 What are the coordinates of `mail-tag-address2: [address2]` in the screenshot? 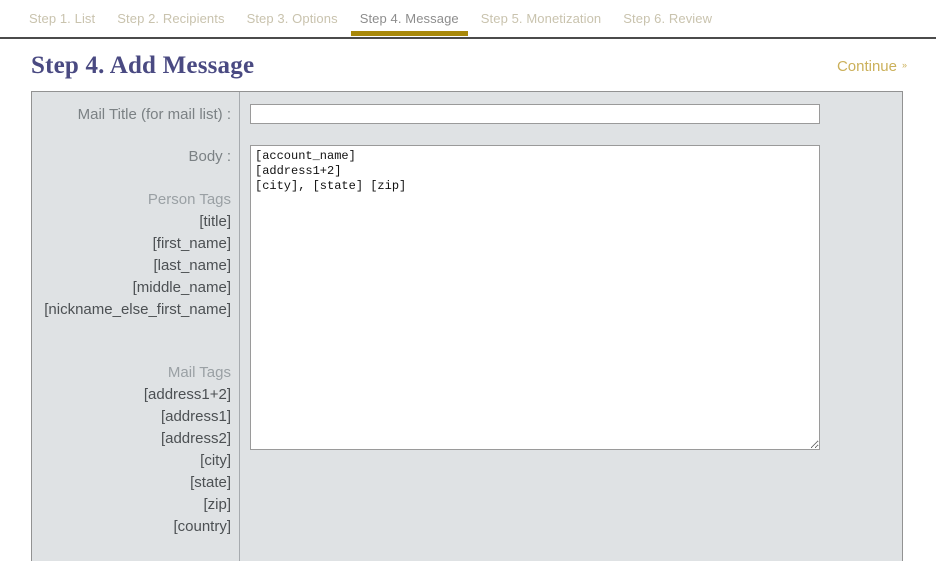 It's located at (131, 439).